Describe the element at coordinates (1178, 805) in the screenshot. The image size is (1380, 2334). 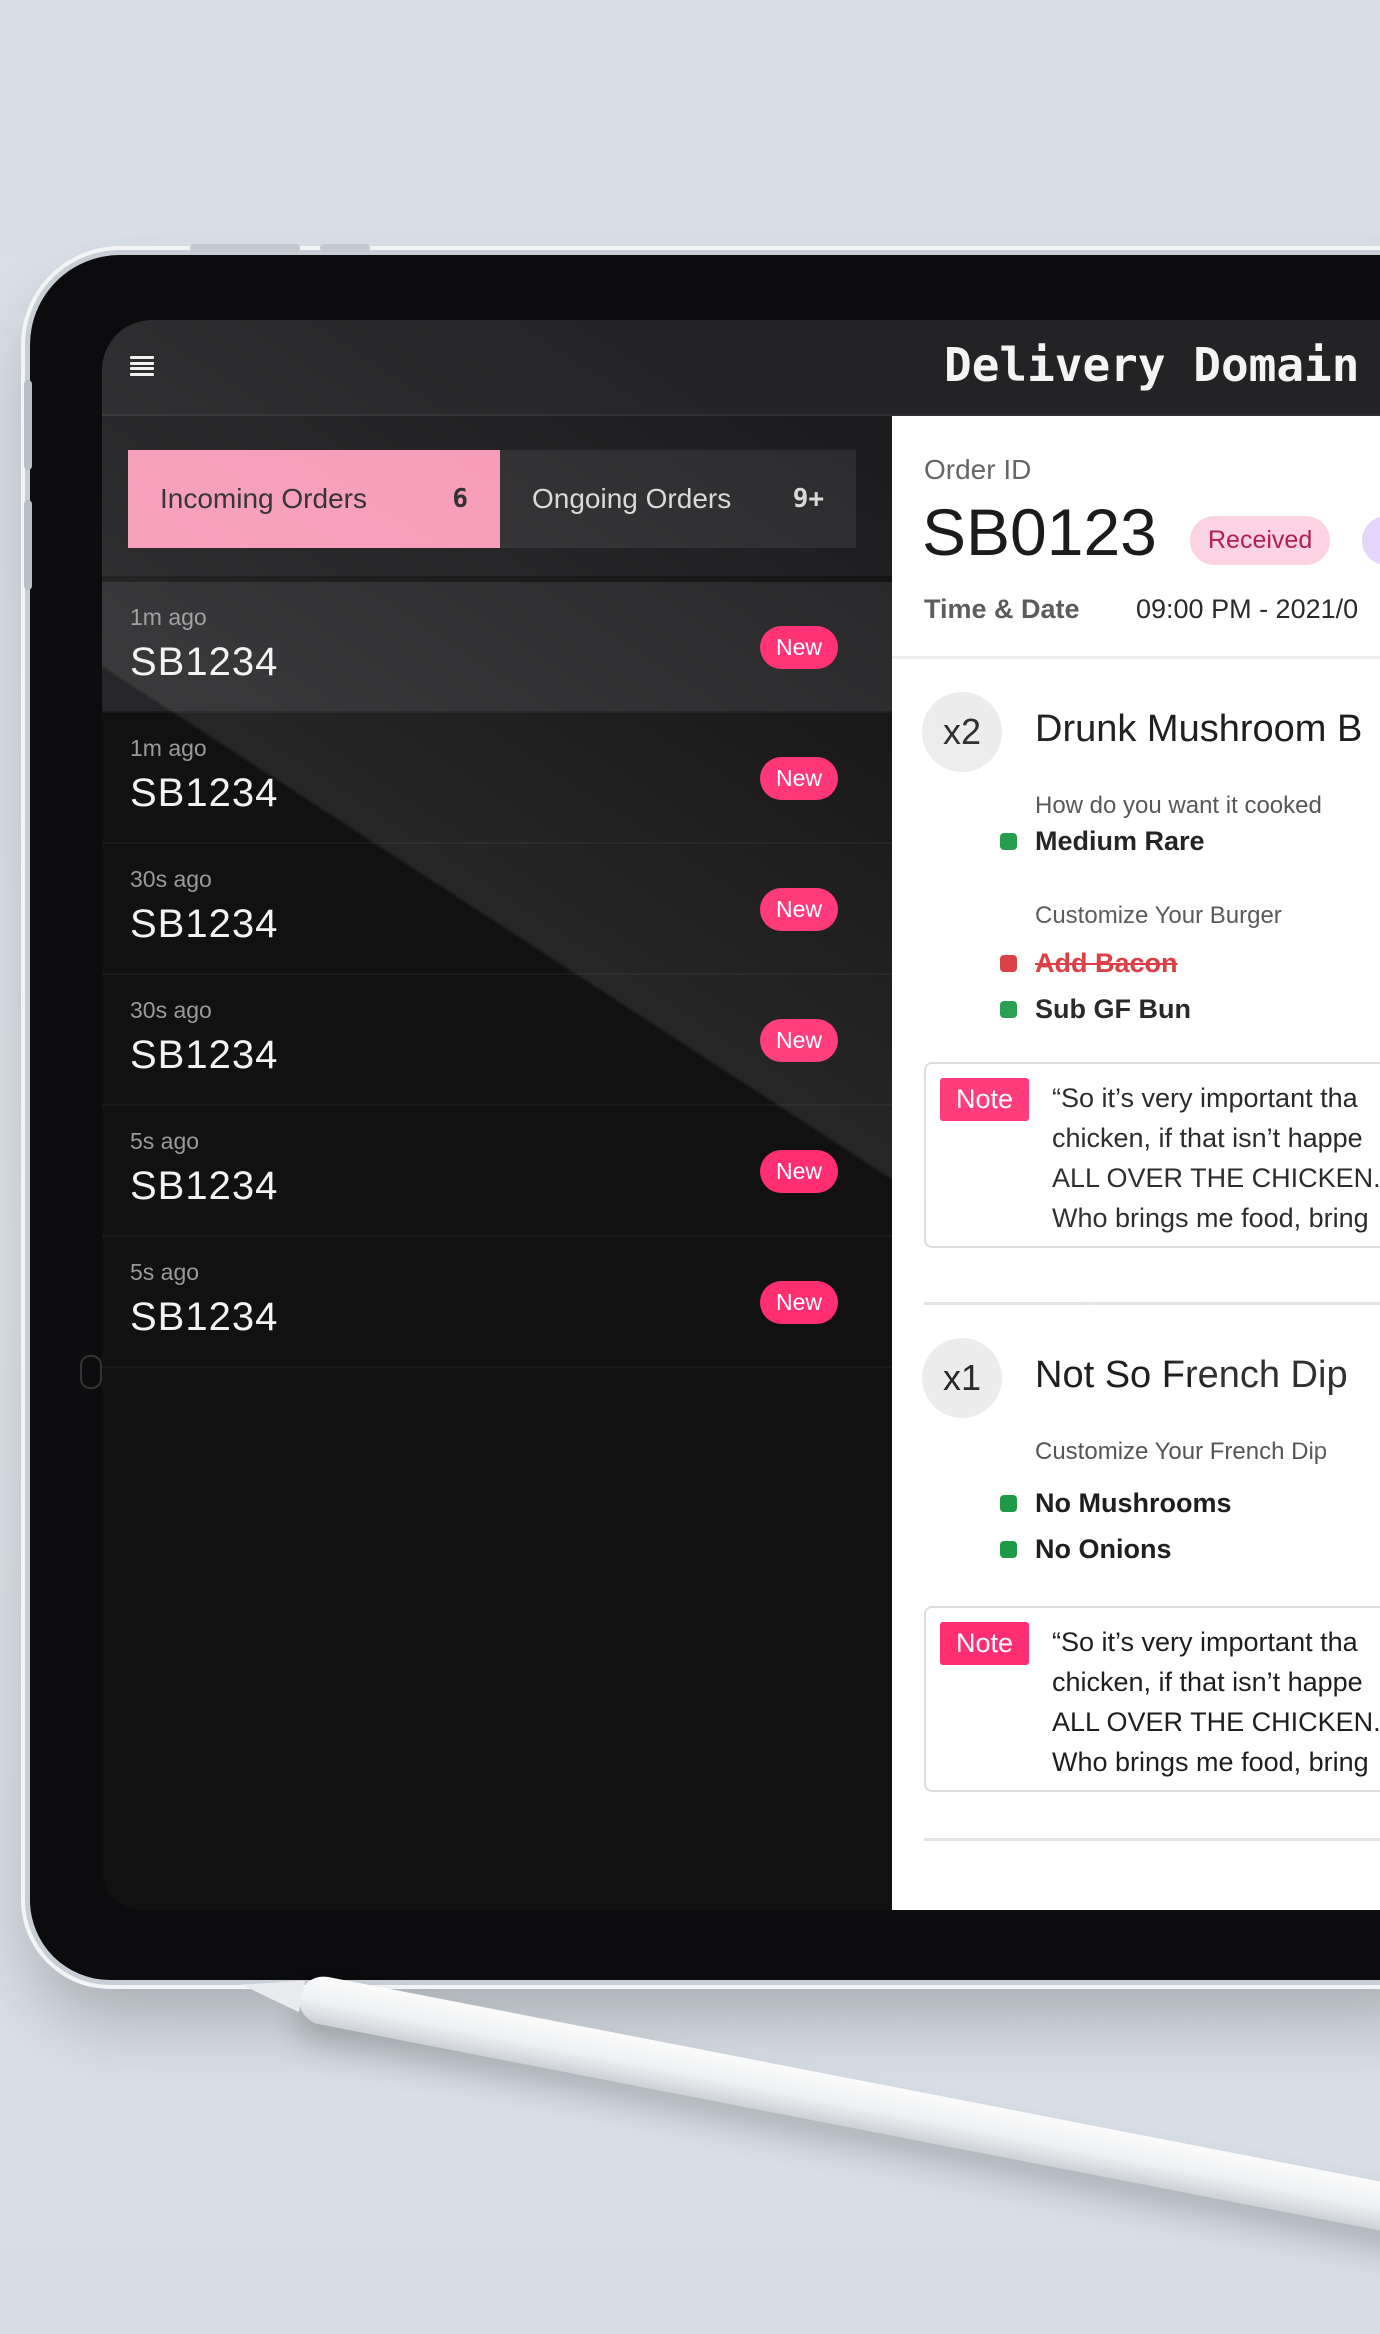
I see `modifier-group-label: How do you want it cooked` at that location.